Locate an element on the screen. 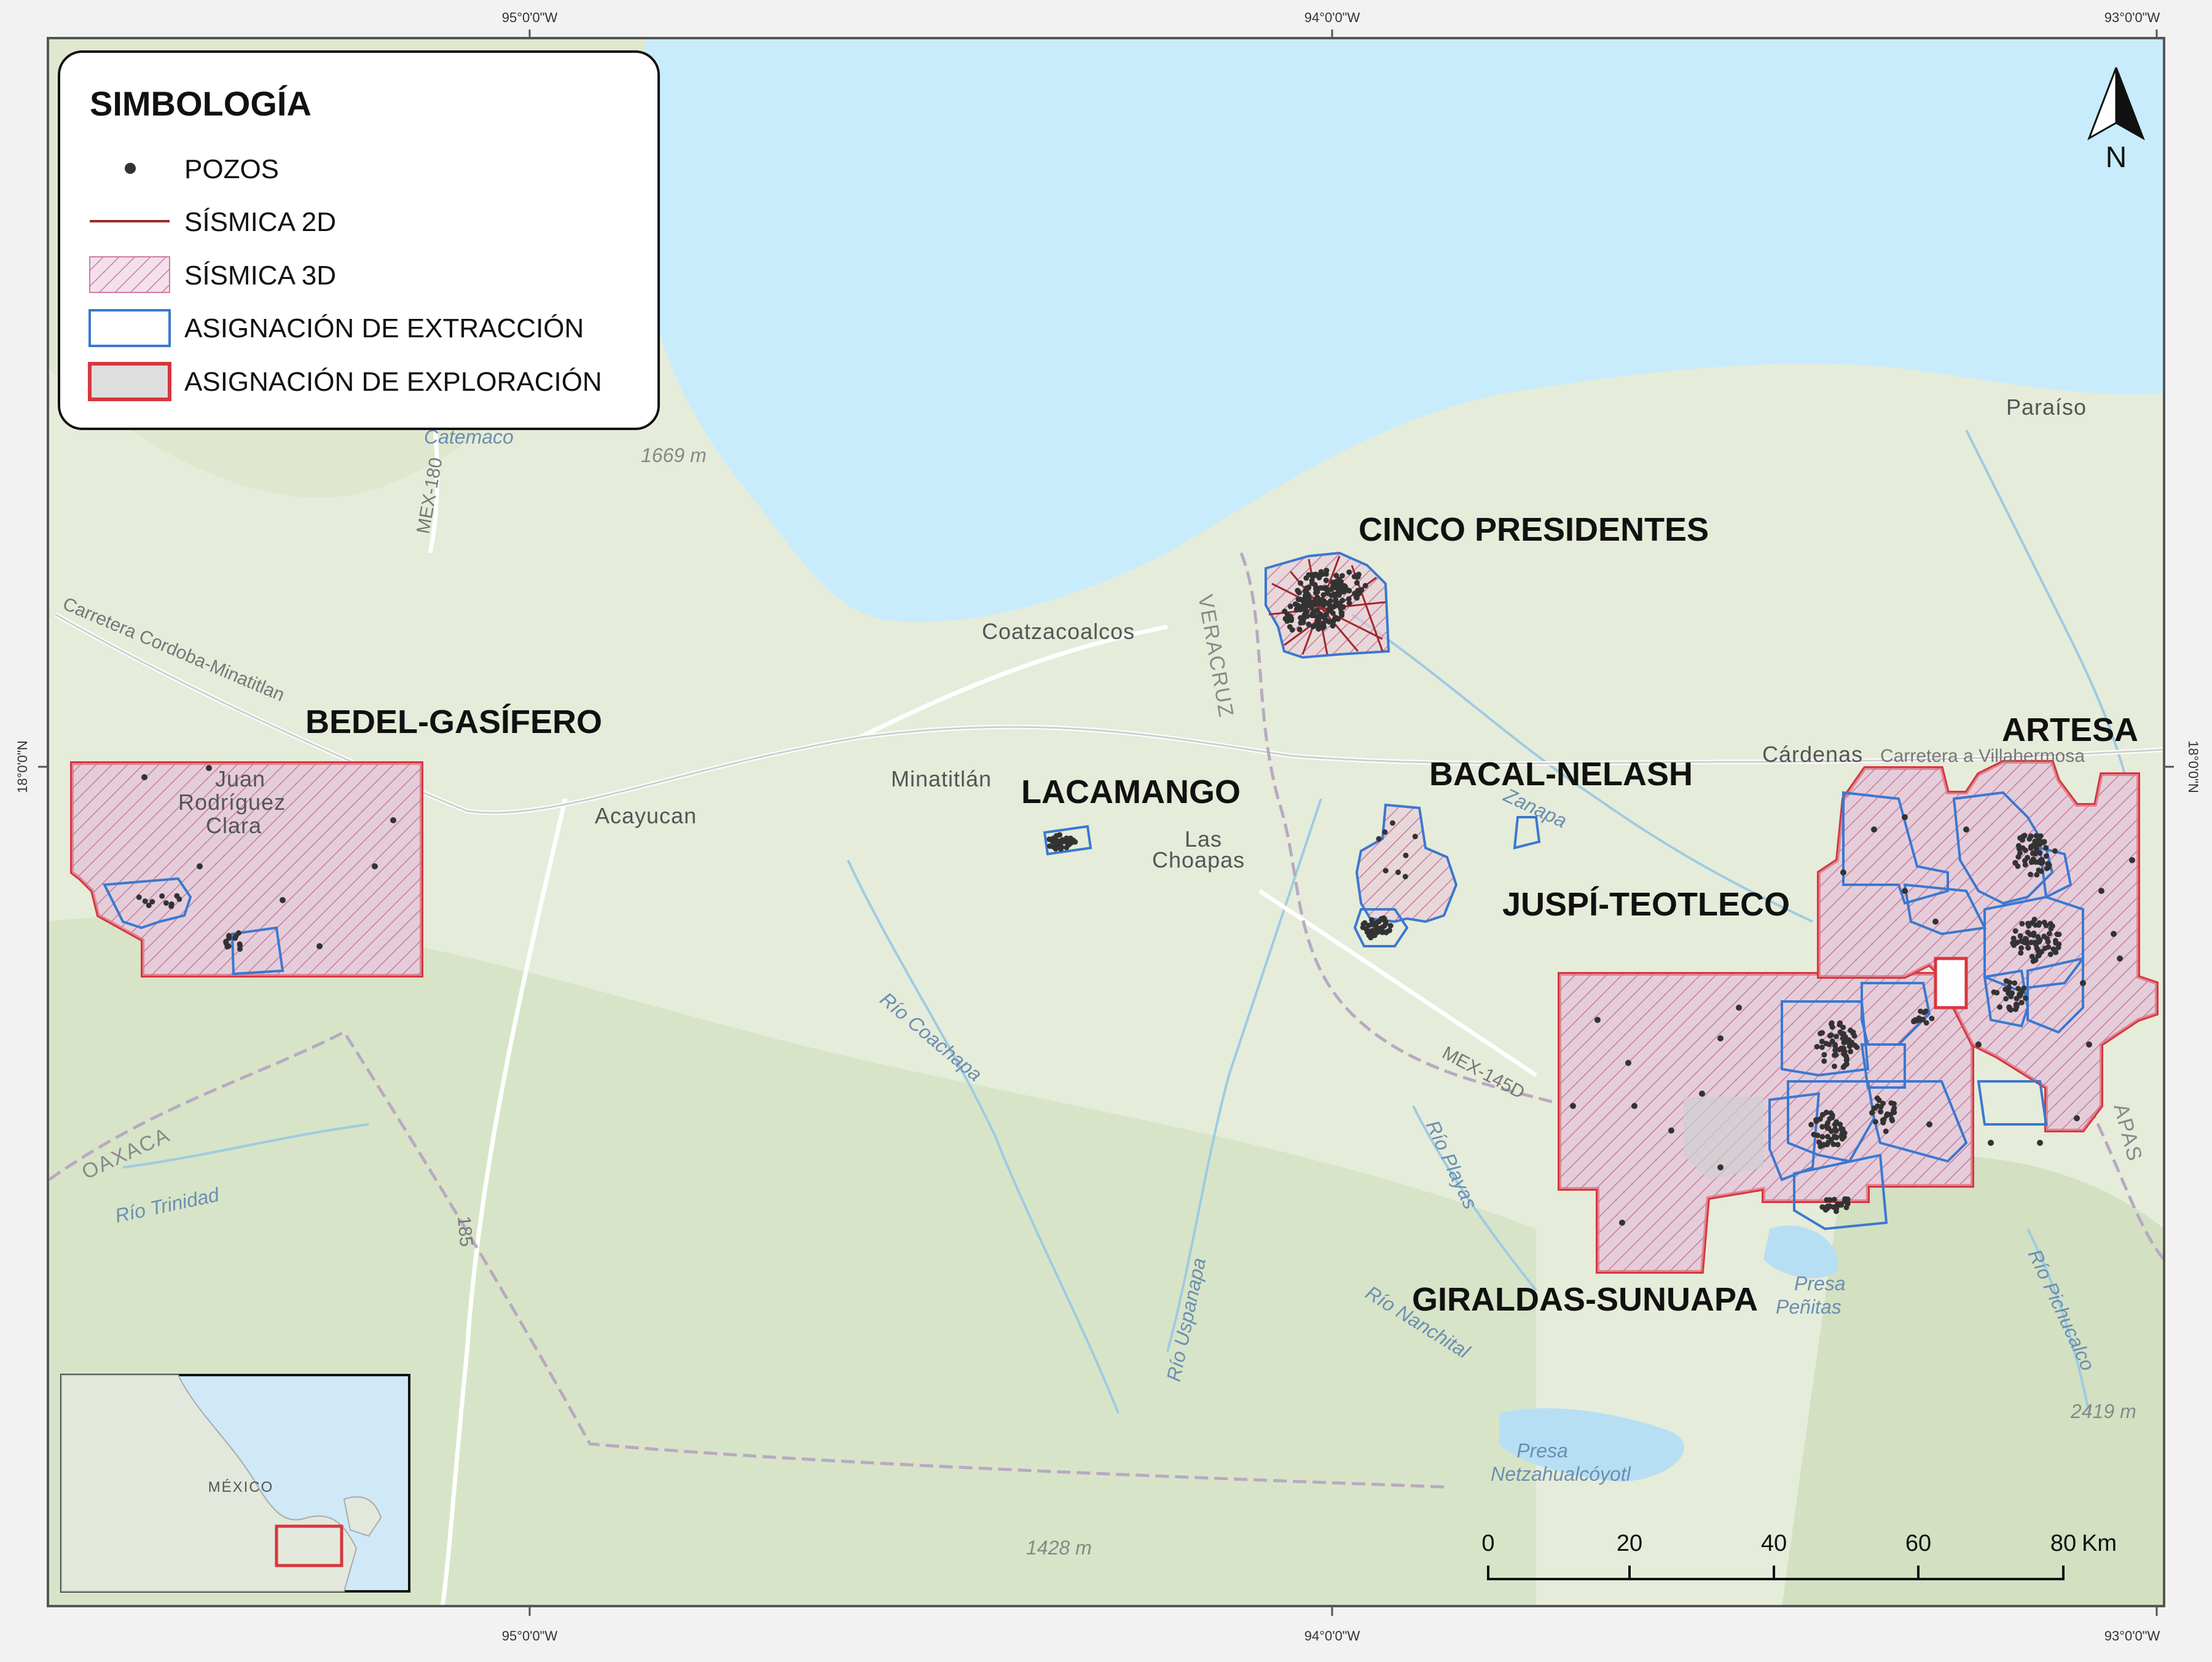 The image size is (2212, 1662). inset-label-mexico: MÉXICO is located at coordinates (241, 1487).